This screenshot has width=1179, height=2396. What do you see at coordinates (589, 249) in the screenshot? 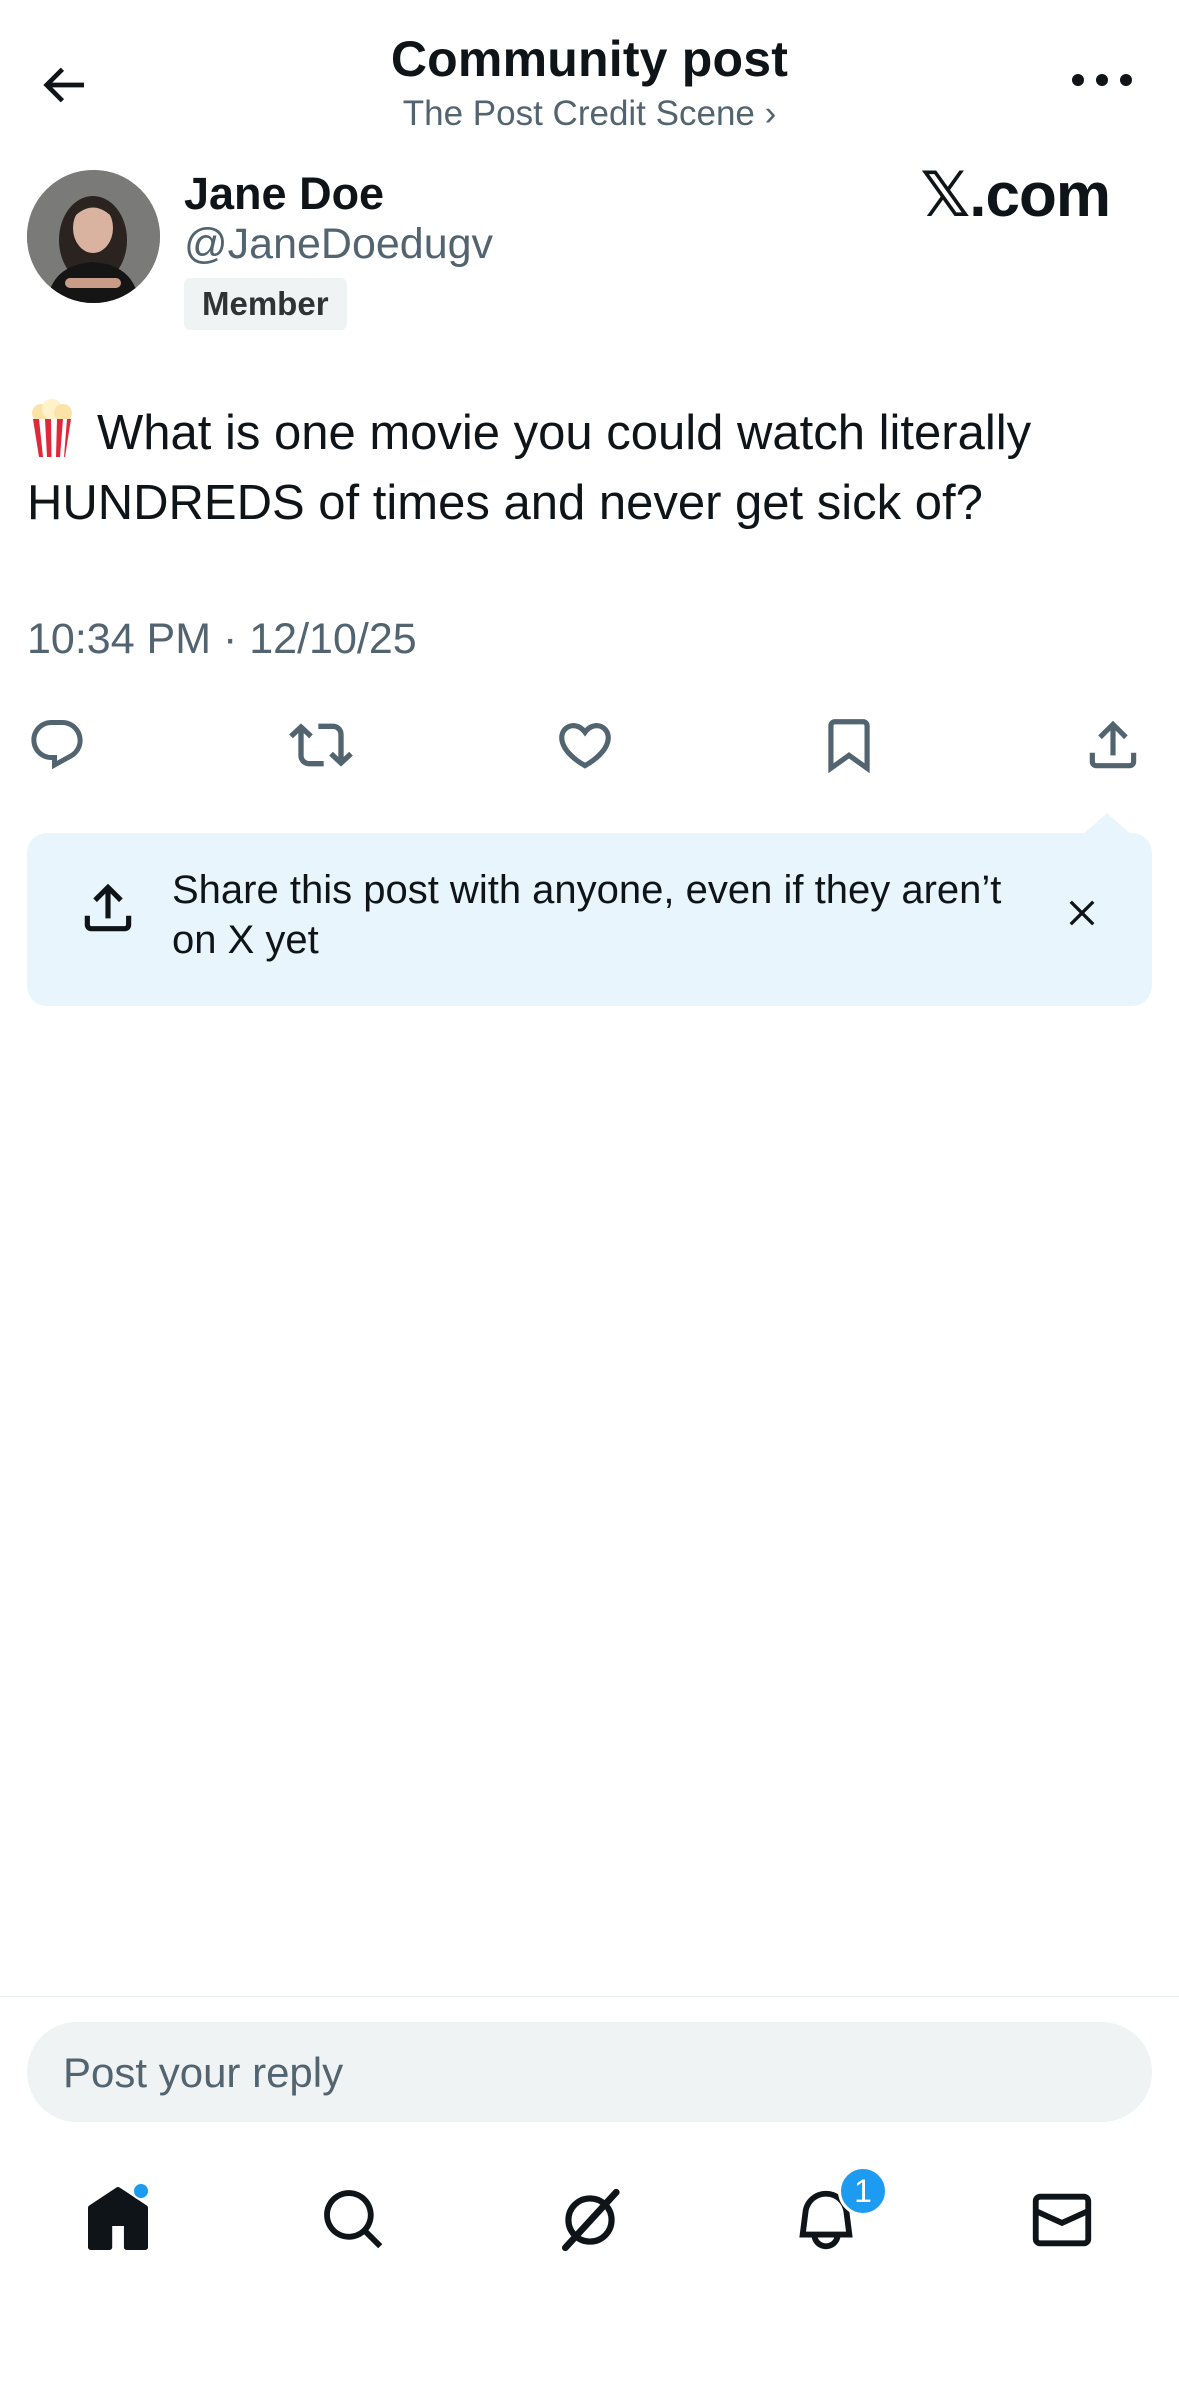
I see `post-author: Jane Doe @JaneDoedugv Member 𝕏.com` at bounding box center [589, 249].